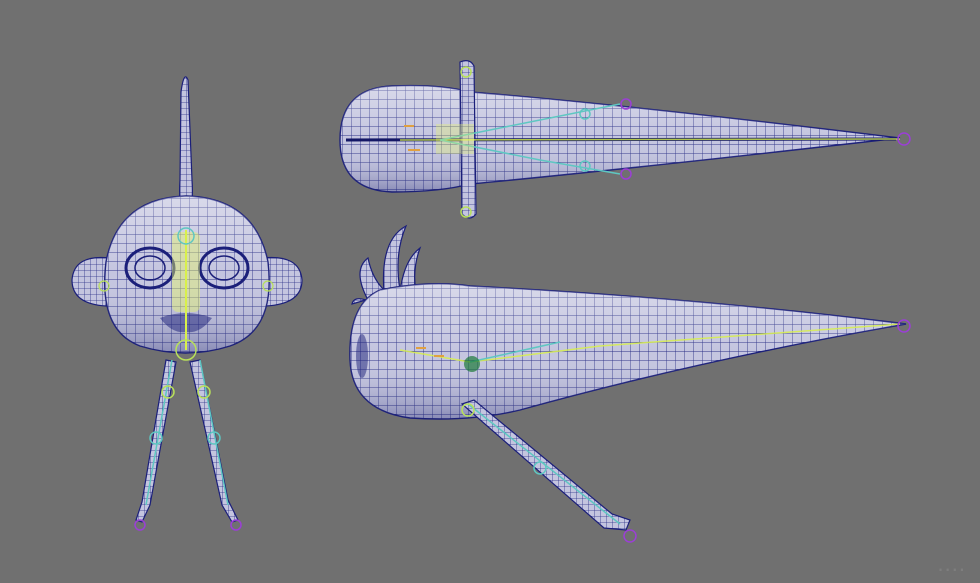  What do you see at coordinates (214, 441) in the screenshot?
I see `right-leg-mesh` at bounding box center [214, 441].